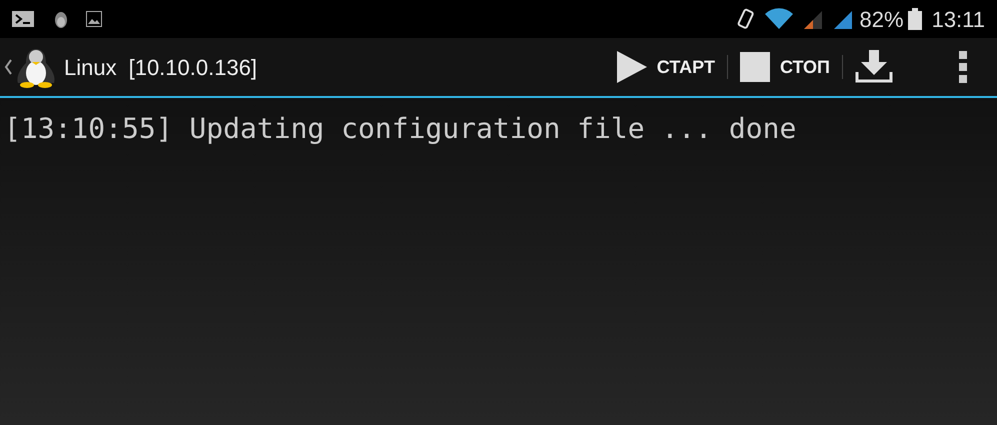  I want to click on log-line: [13:10:55] Updating configuration file ... done, so click(401, 129).